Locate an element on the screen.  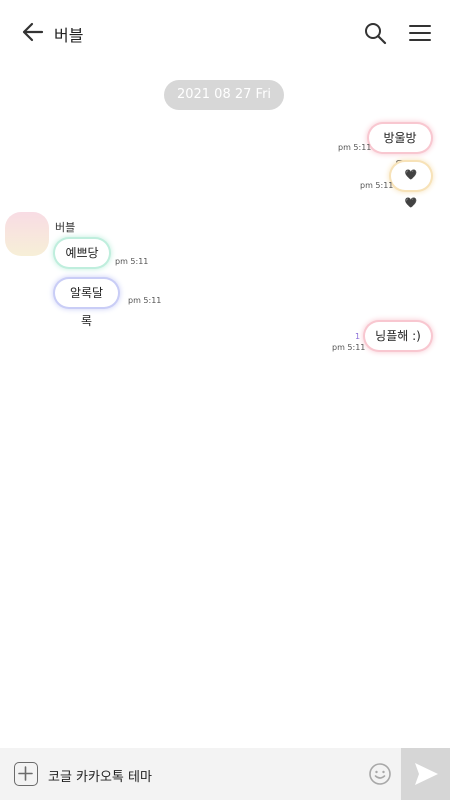
message-input: 코글 카카오톡 테마 is located at coordinates (100, 775).